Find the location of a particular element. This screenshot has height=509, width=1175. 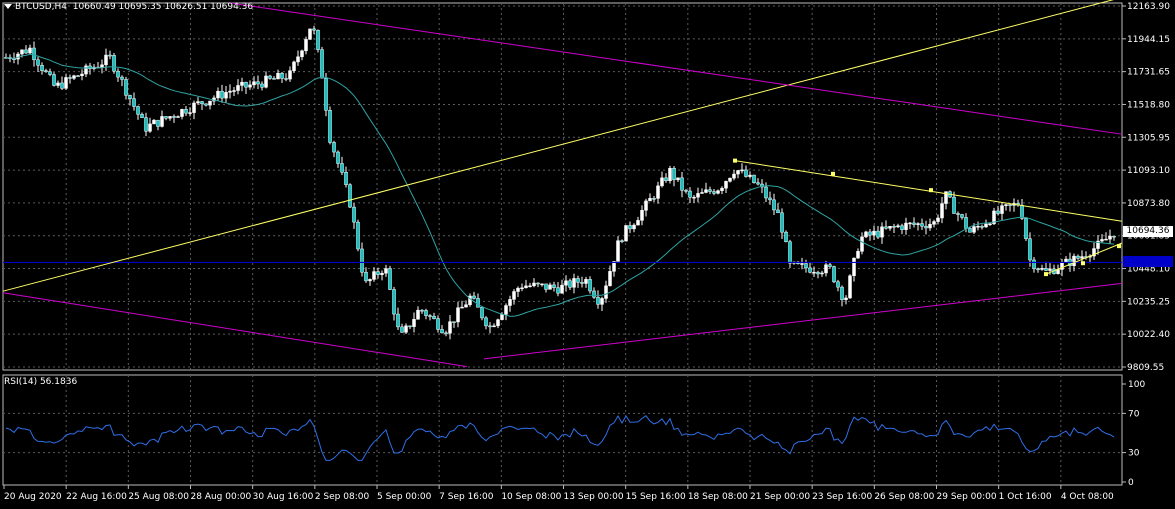

price-axis-label: 10022.40 is located at coordinates (1148, 335).